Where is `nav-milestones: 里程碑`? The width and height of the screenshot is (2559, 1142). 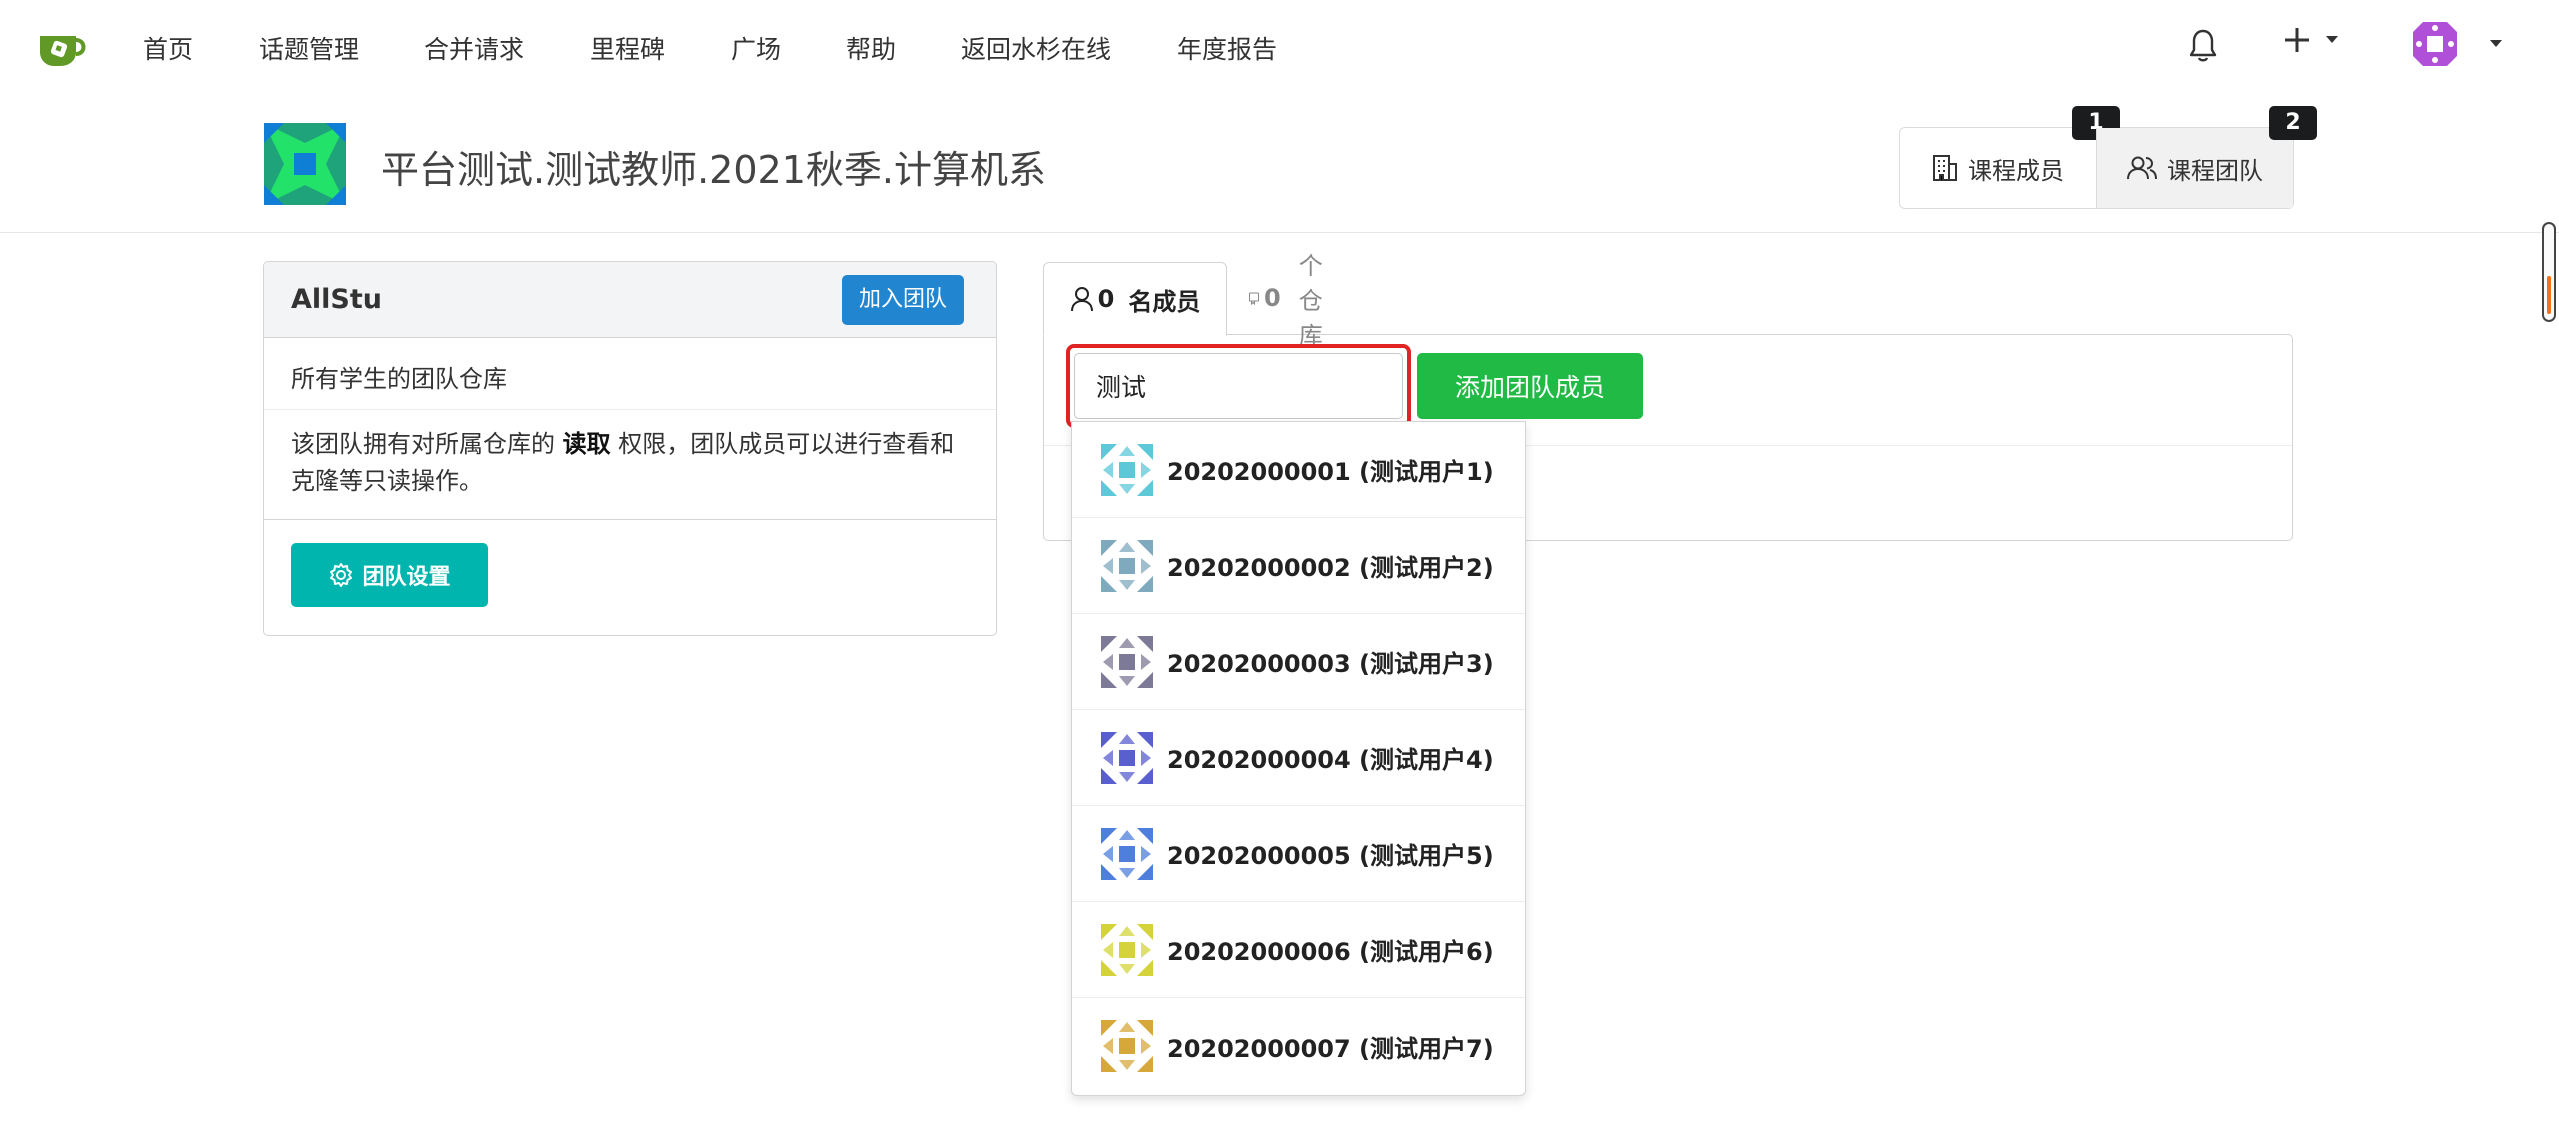 nav-milestones: 里程碑 is located at coordinates (627, 48).